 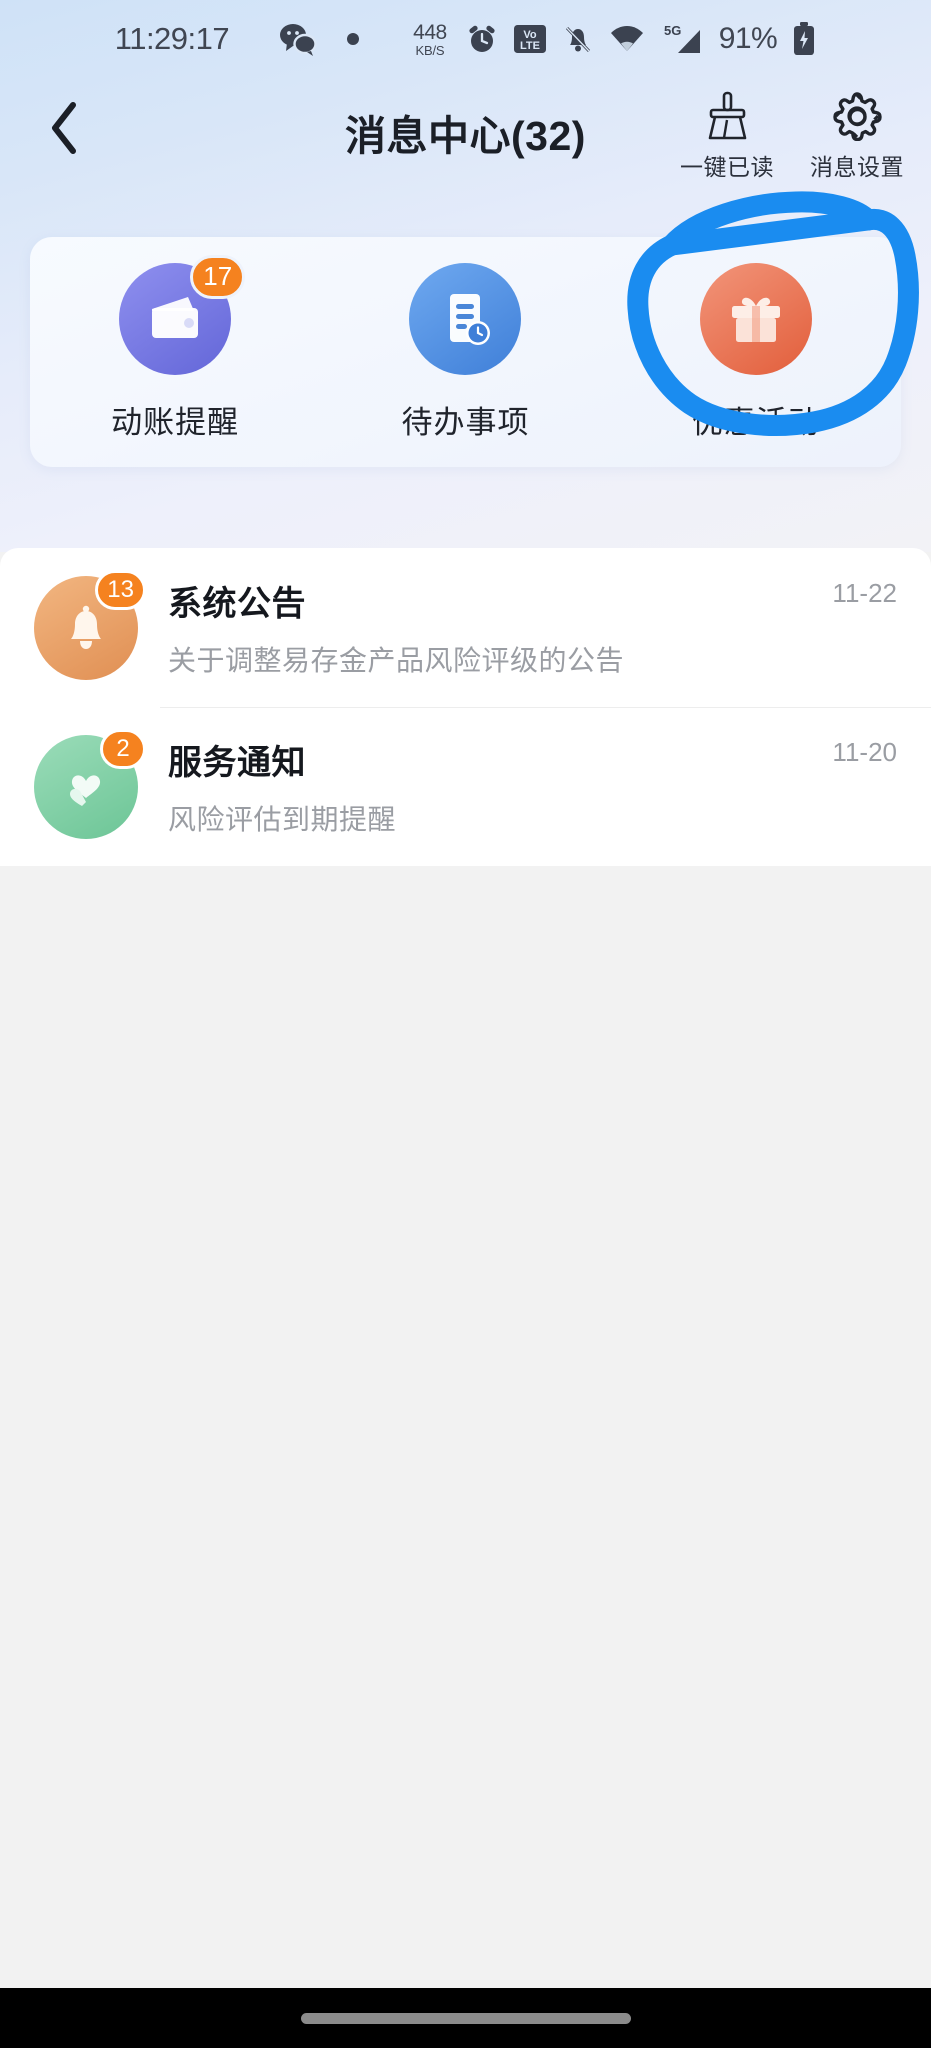 I want to click on message-settings-button: 消息设置, so click(x=857, y=136).